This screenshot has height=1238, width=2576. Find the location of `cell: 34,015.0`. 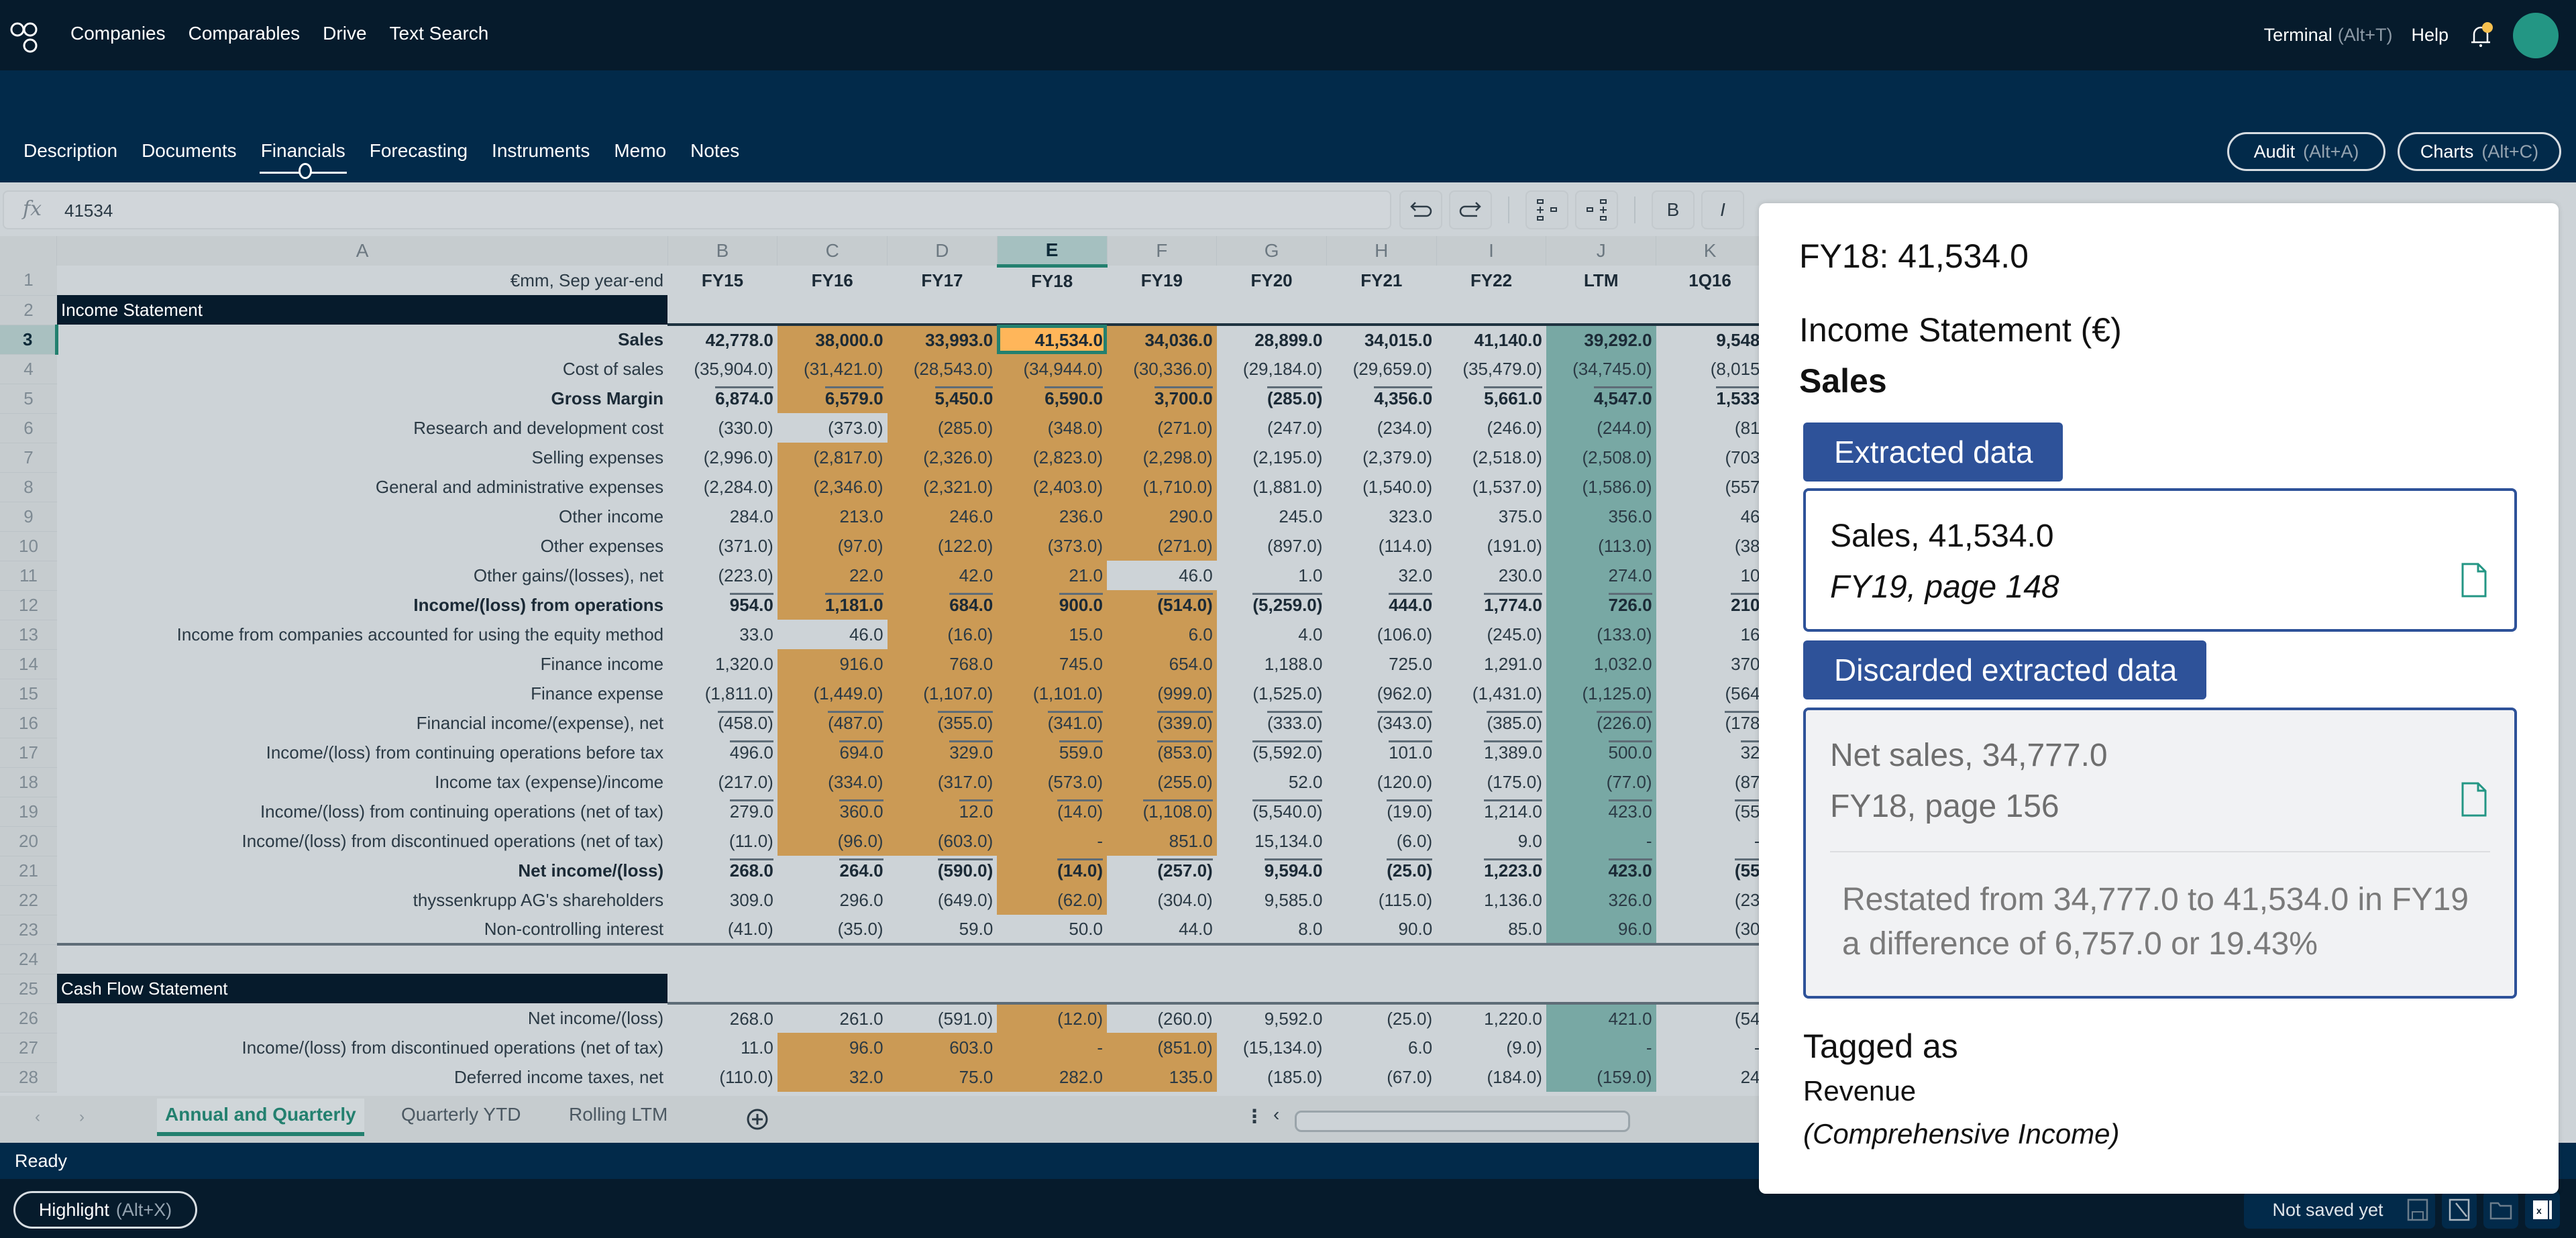

cell: 34,015.0 is located at coordinates (1381, 339).